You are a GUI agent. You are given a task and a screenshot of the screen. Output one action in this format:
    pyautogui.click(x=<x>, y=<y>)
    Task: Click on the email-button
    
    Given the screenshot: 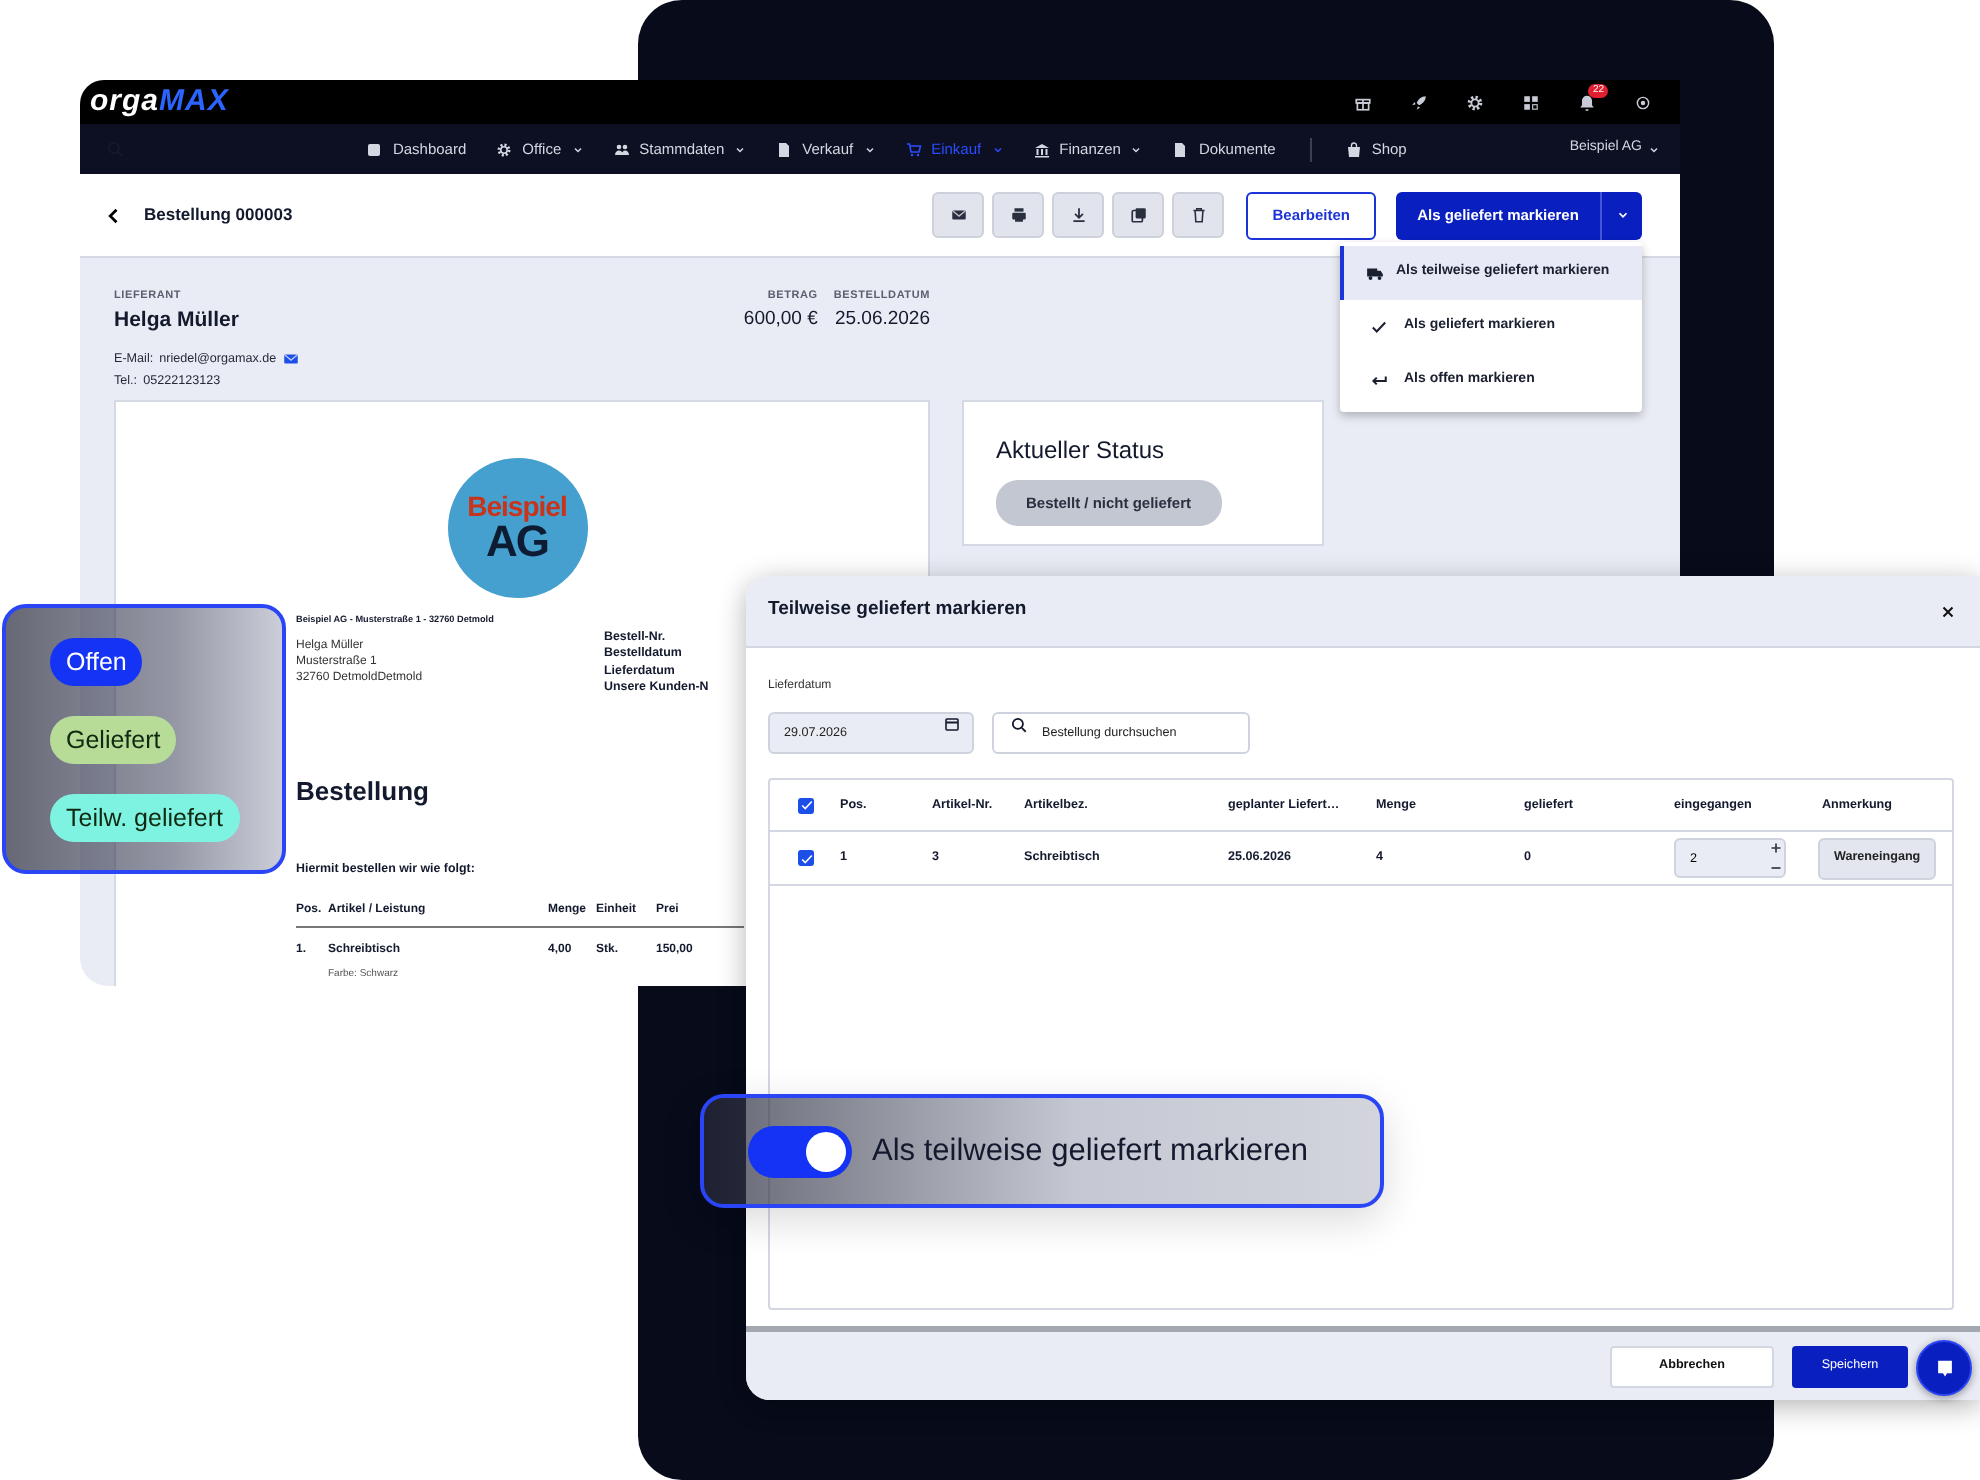 What is the action you would take?
    pyautogui.click(x=958, y=215)
    